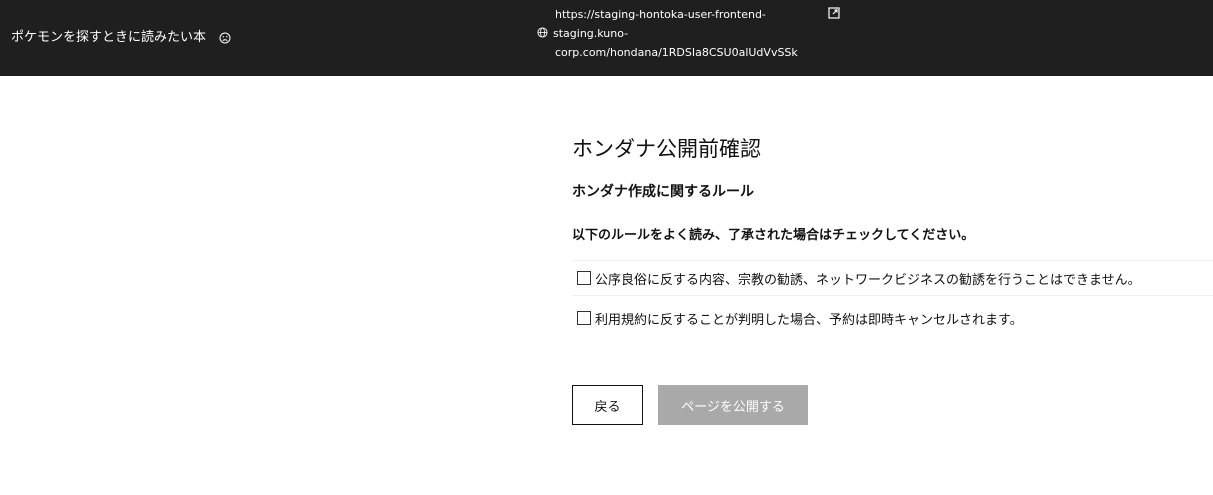 This screenshot has width=1213, height=495. I want to click on rule-checkbox-terms, so click(584, 318).